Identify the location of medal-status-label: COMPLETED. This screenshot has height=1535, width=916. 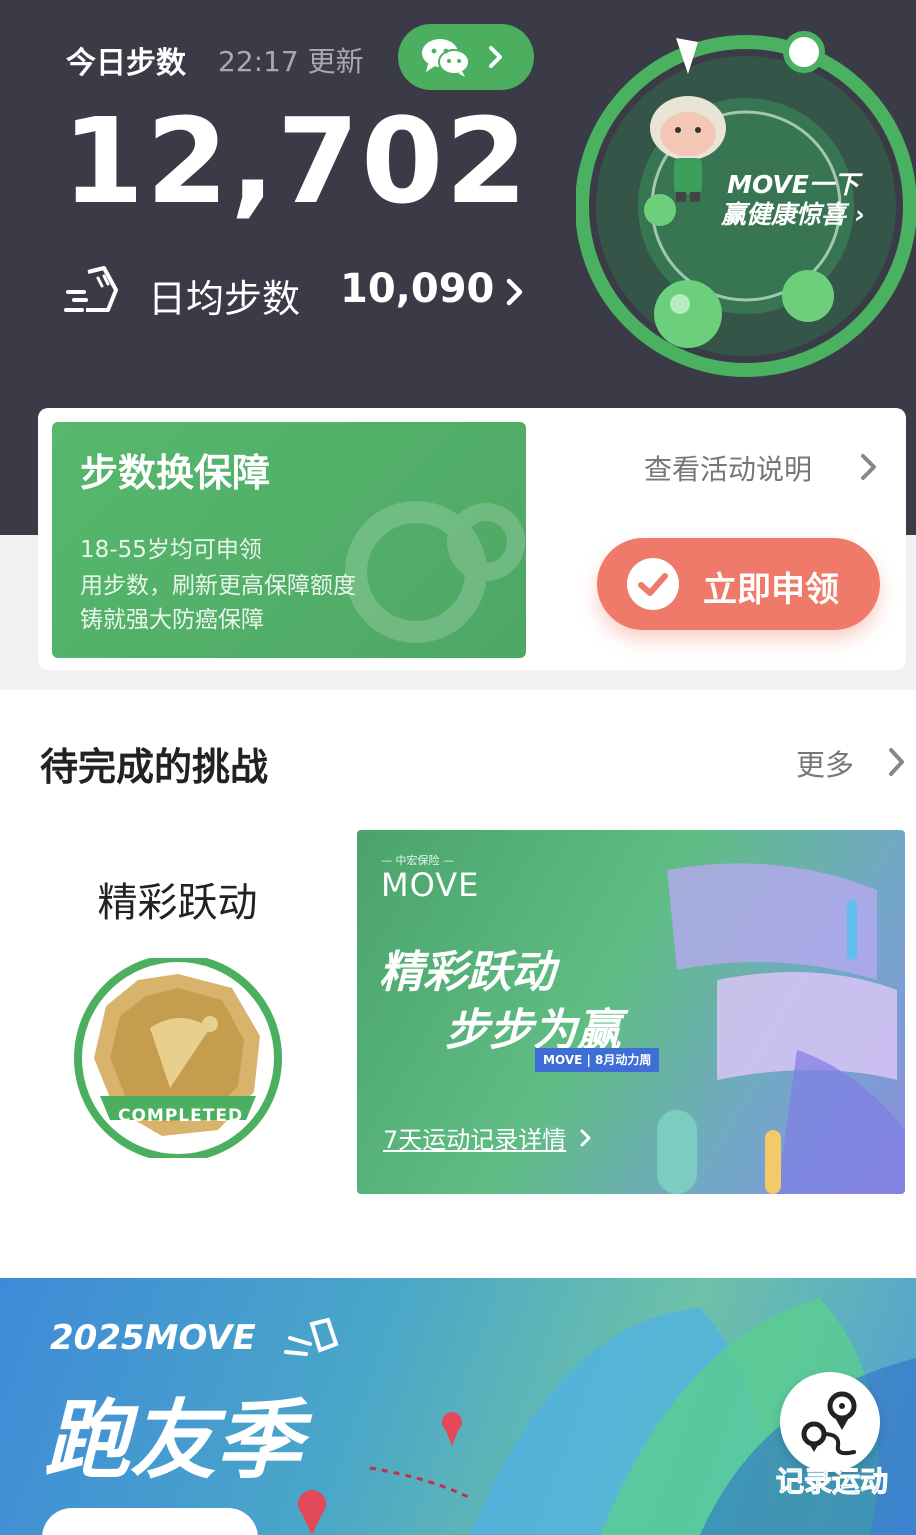
(181, 1116).